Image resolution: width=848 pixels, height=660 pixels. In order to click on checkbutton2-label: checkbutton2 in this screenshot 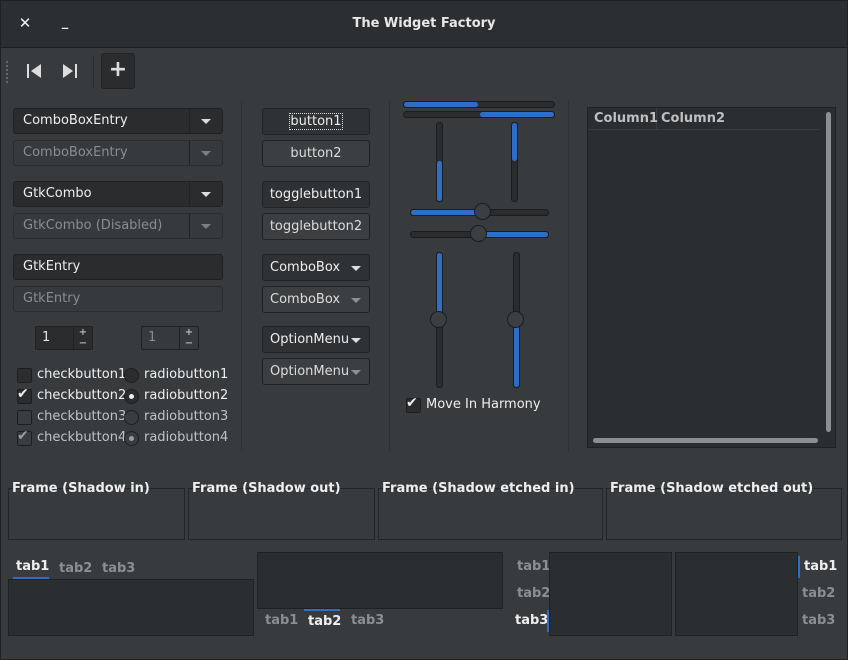, I will do `click(81, 395)`.